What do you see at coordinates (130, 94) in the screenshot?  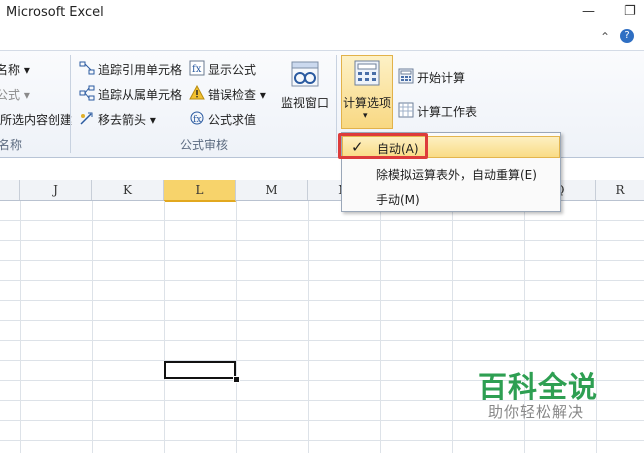 I see `trace-dependents-button: 追踪从属单元格` at bounding box center [130, 94].